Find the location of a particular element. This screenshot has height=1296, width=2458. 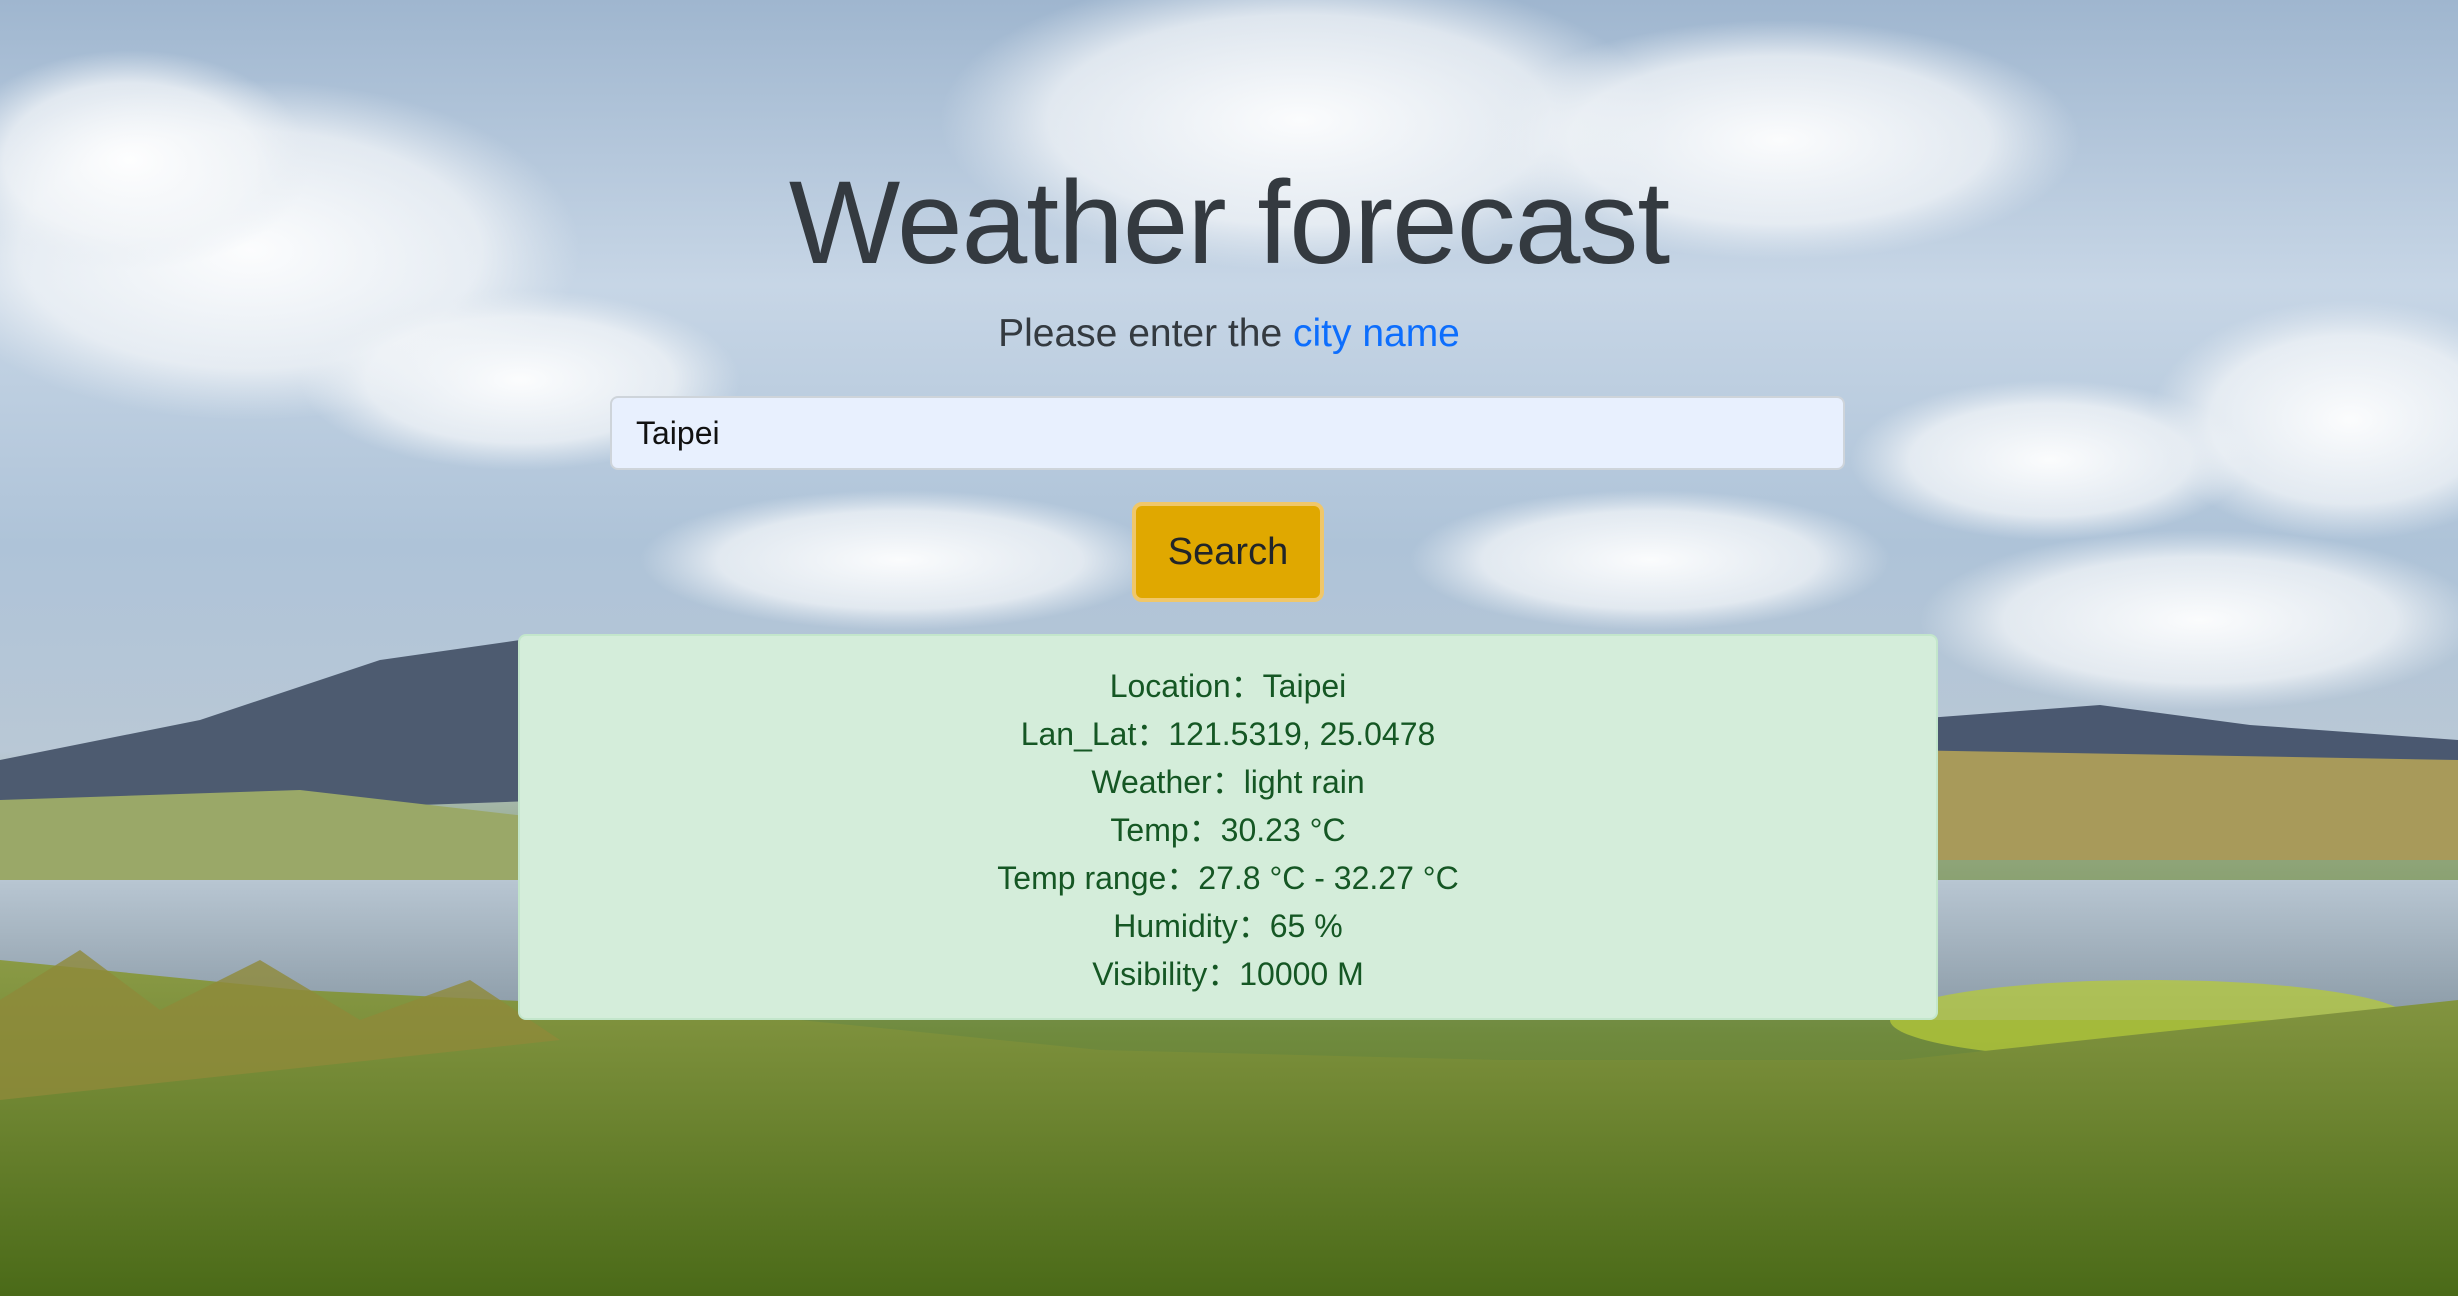

result-weather: Weather：light rain is located at coordinates (1228, 782).